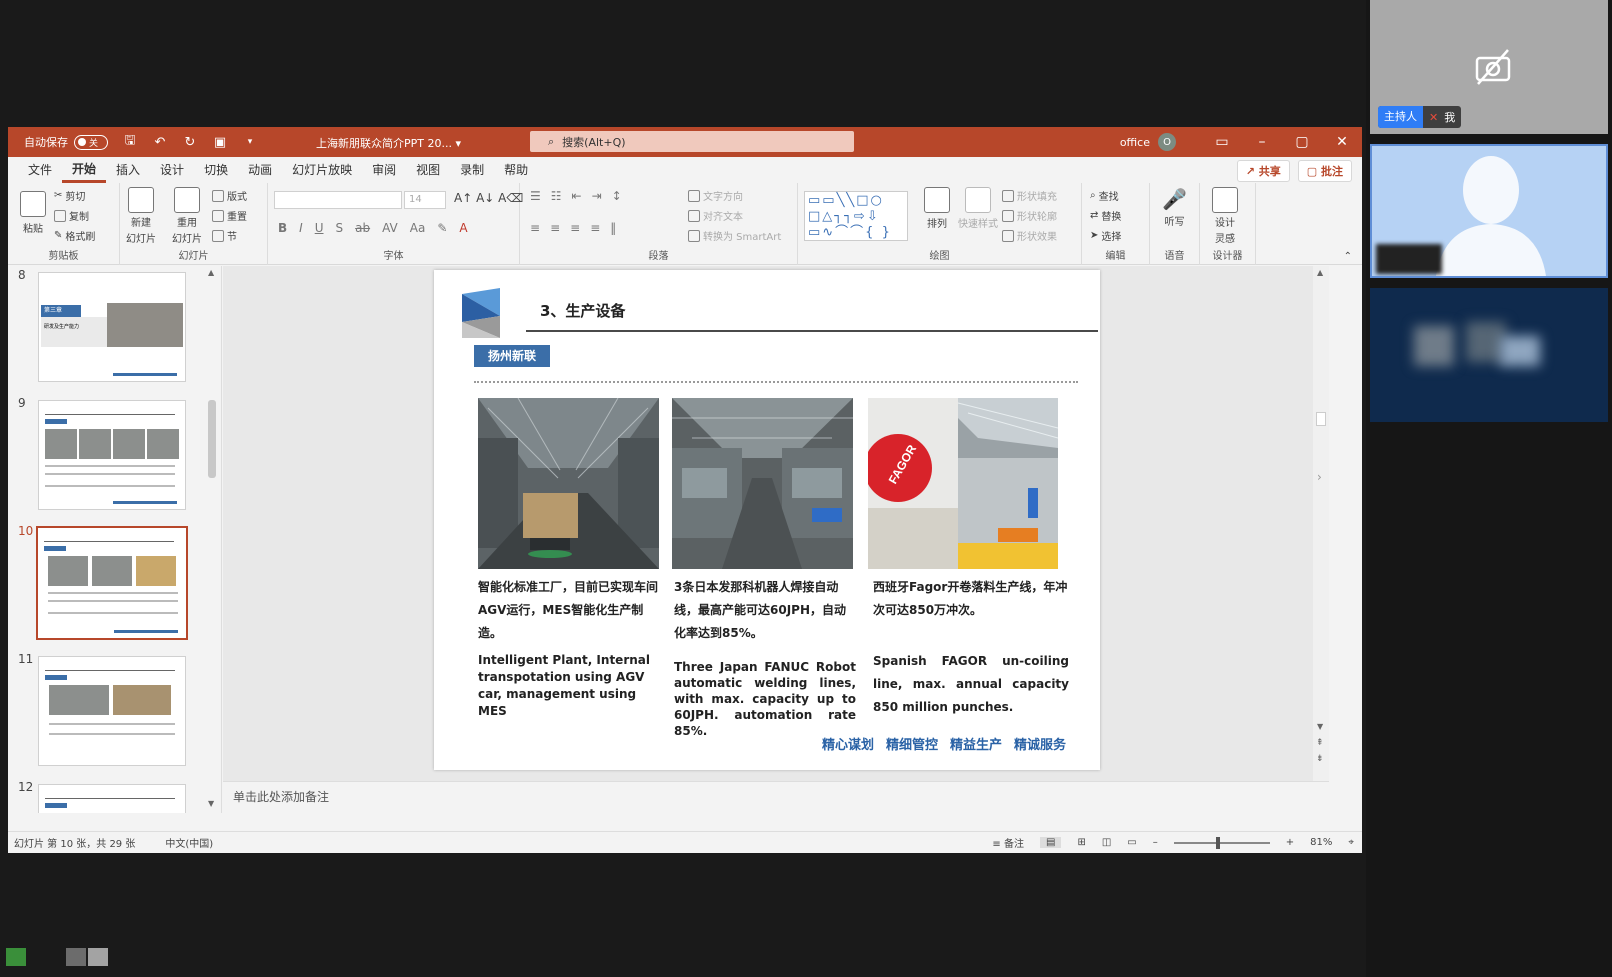 The image size is (1612, 977). Describe the element at coordinates (220, 142) in the screenshot. I see `present-icon: ▣` at that location.